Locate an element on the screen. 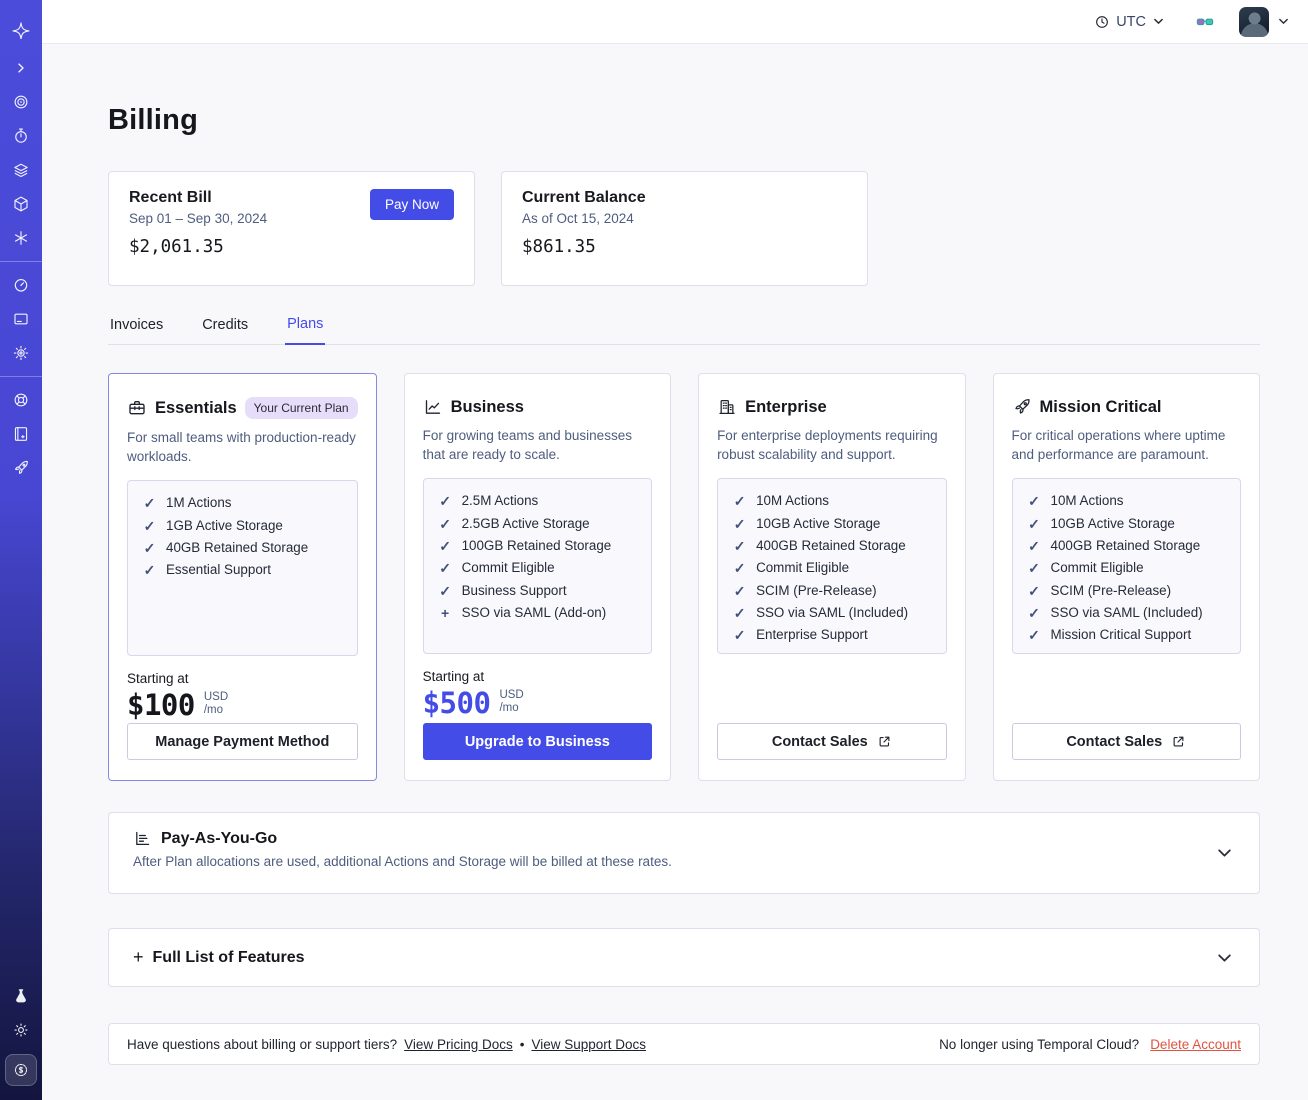 This screenshot has height=1100, width=1308. workflows-cube-icon is located at coordinates (21, 204).